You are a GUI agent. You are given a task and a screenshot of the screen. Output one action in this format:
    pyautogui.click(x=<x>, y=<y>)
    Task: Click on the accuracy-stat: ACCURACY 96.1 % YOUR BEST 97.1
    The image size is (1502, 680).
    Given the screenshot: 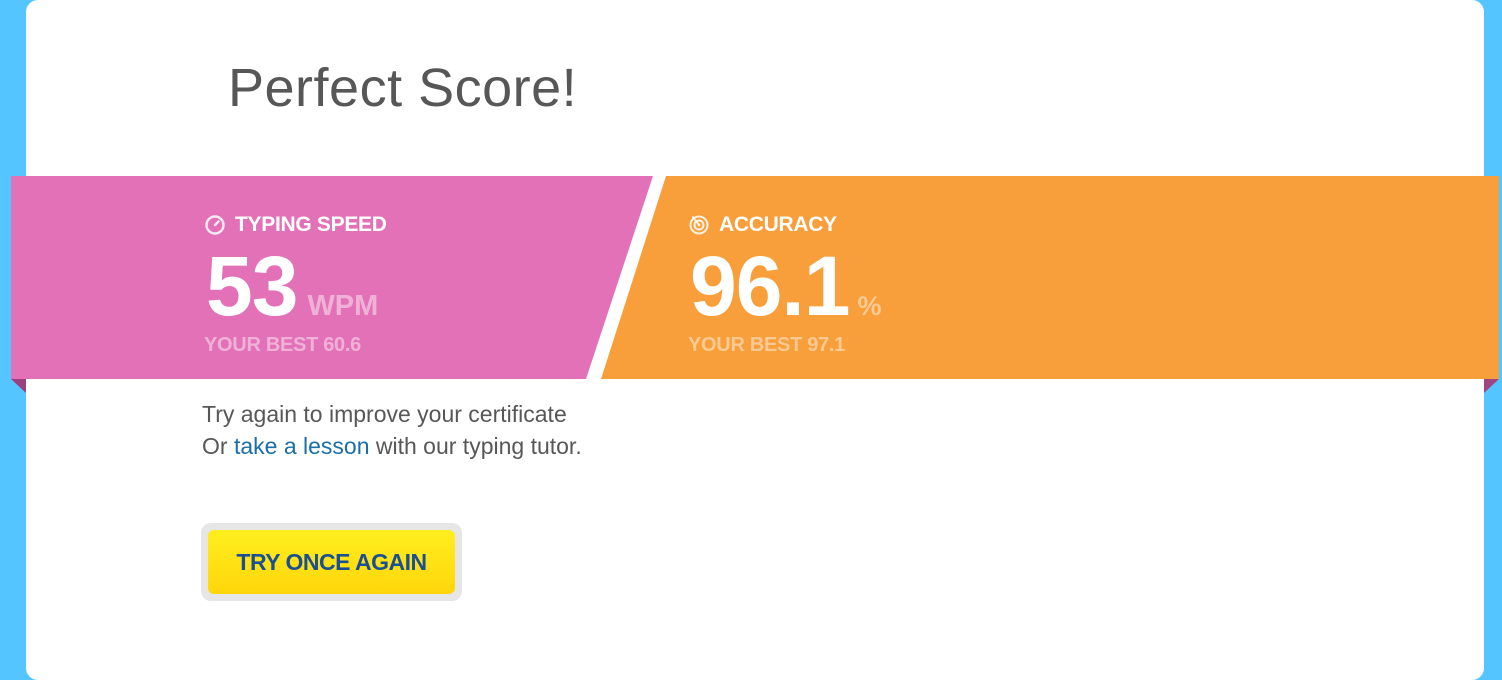 What is the action you would take?
    pyautogui.click(x=888, y=277)
    